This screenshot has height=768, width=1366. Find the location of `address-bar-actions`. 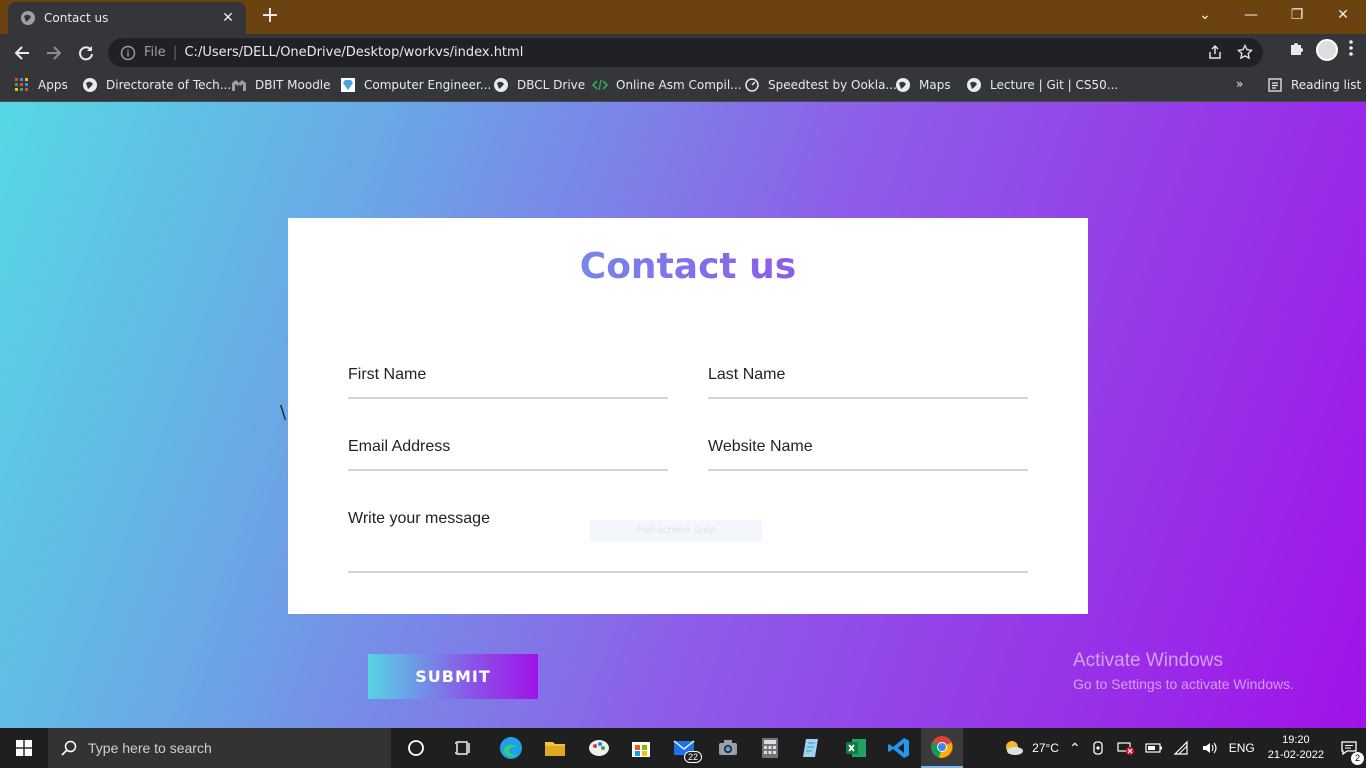

address-bar-actions is located at coordinates (1230, 53).